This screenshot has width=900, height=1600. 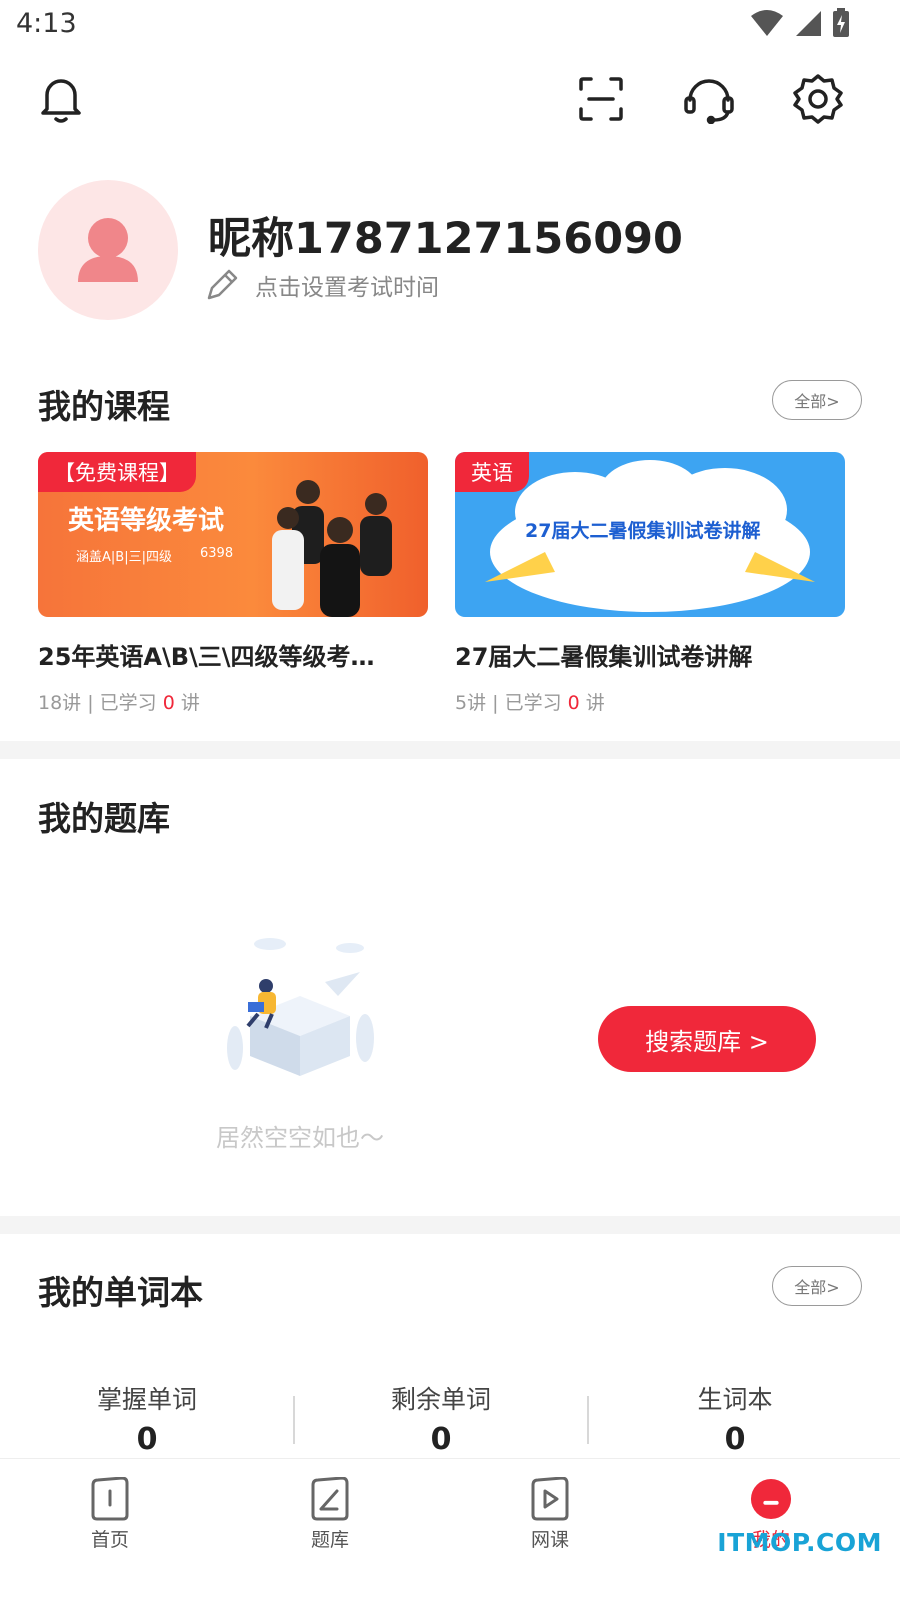 I want to click on stat-label: 掌握单词, so click(x=146, y=1399).